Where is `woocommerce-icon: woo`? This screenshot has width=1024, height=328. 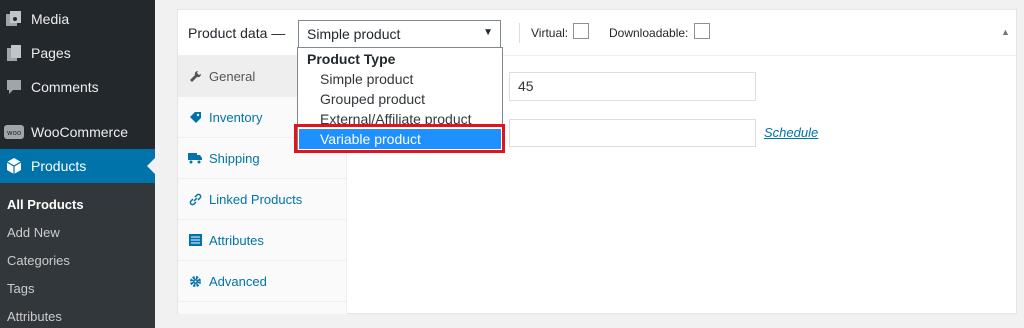
woocommerce-icon: woo is located at coordinates (14, 132).